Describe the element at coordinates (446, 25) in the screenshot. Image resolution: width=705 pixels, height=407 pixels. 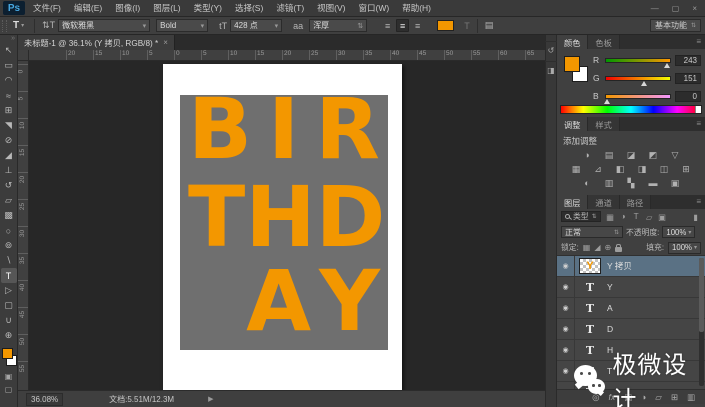
I see `text-color-swatch` at that location.